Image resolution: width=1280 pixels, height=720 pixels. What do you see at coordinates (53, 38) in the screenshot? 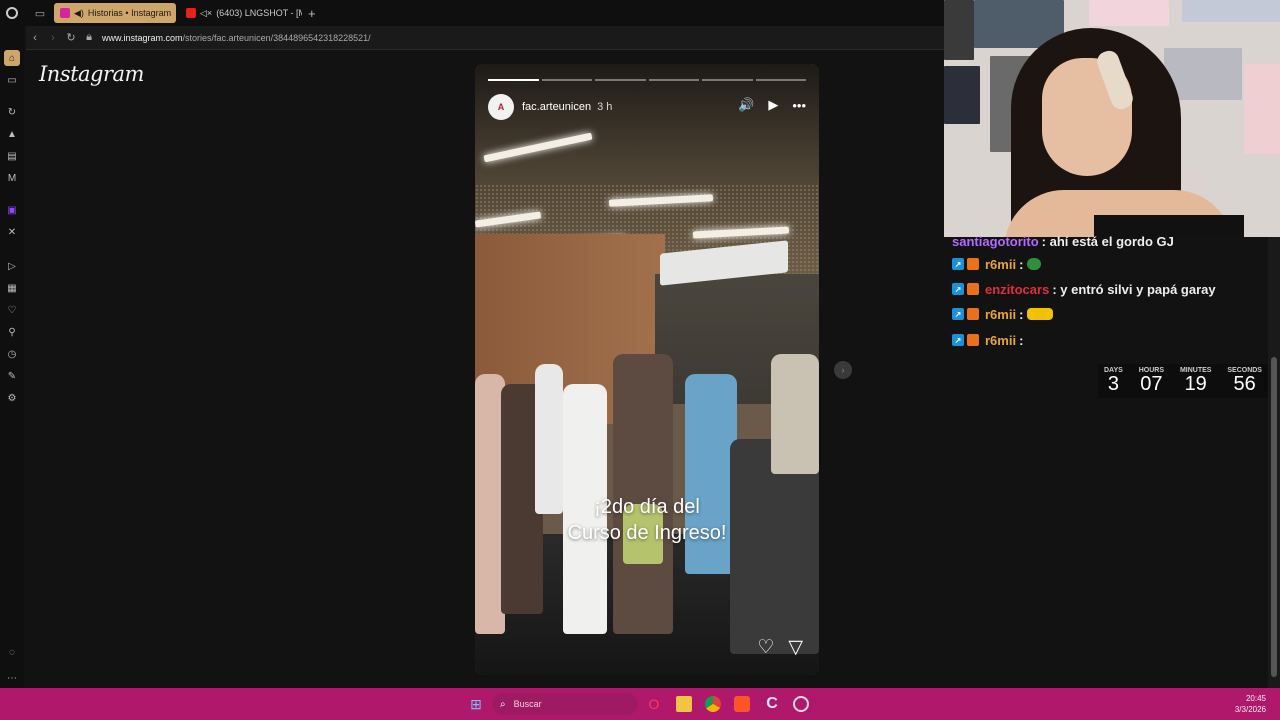
I see `forward-icon: ›` at bounding box center [53, 38].